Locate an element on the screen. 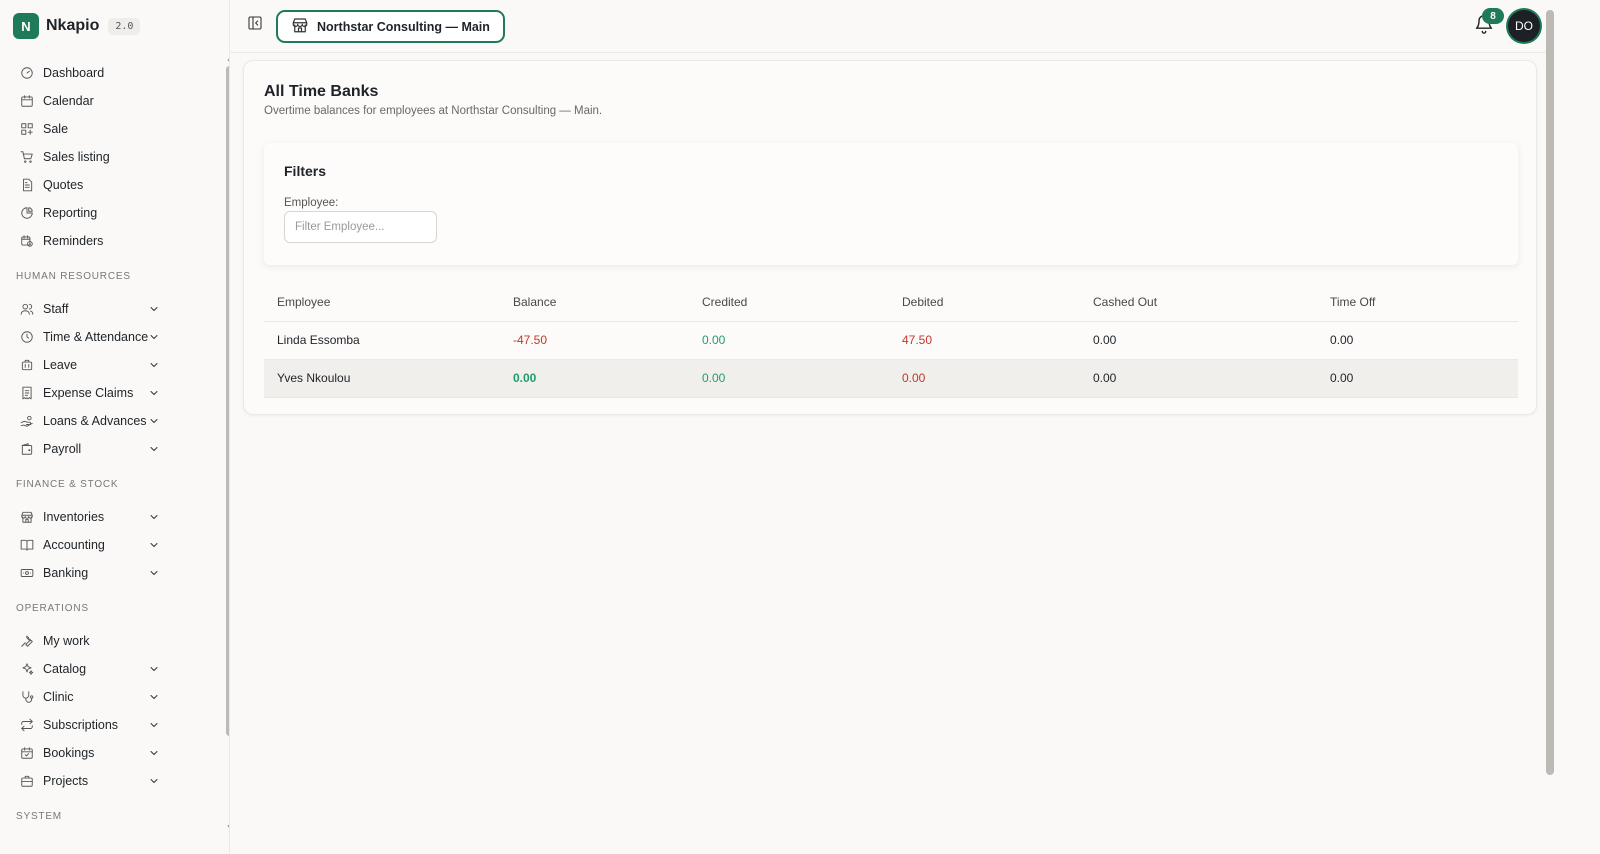 Image resolution: width=1600 pixels, height=854 pixels. sidebar-item-label: Banking is located at coordinates (66, 573).